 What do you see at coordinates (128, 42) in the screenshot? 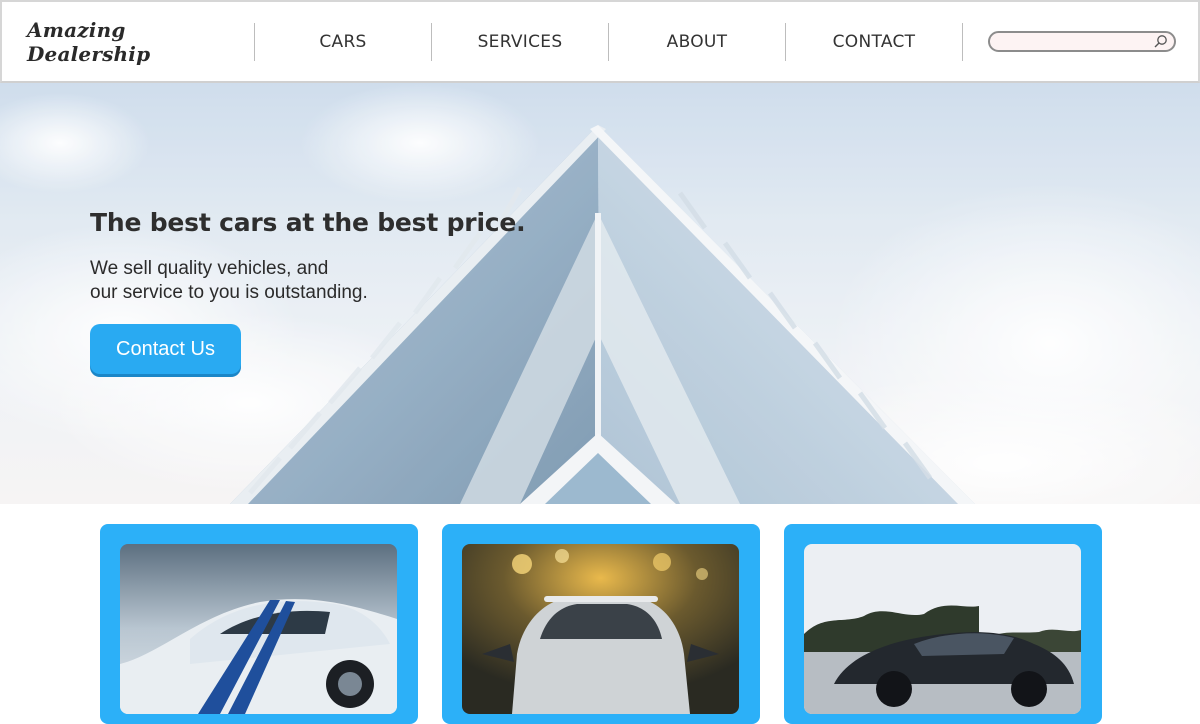
I see `brand-logo: Amazing Dealership` at bounding box center [128, 42].